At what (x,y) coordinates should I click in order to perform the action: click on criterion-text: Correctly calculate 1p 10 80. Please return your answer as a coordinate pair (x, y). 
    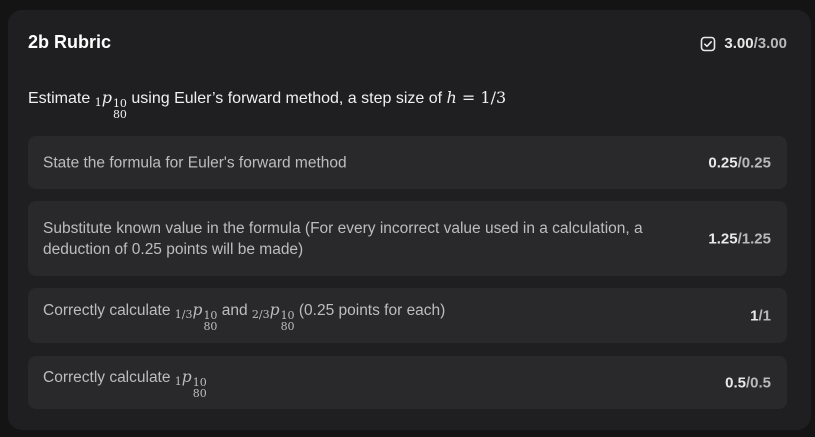
    Looking at the image, I should click on (355, 383).